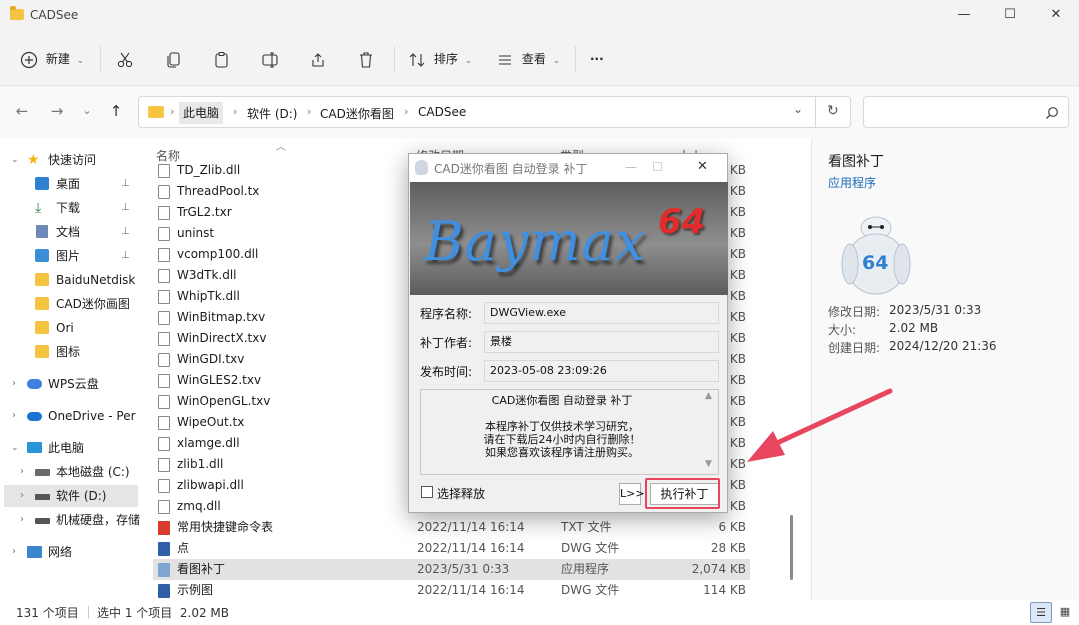 The image size is (1079, 625). I want to click on new-button: 新建 ⌄, so click(52, 59).